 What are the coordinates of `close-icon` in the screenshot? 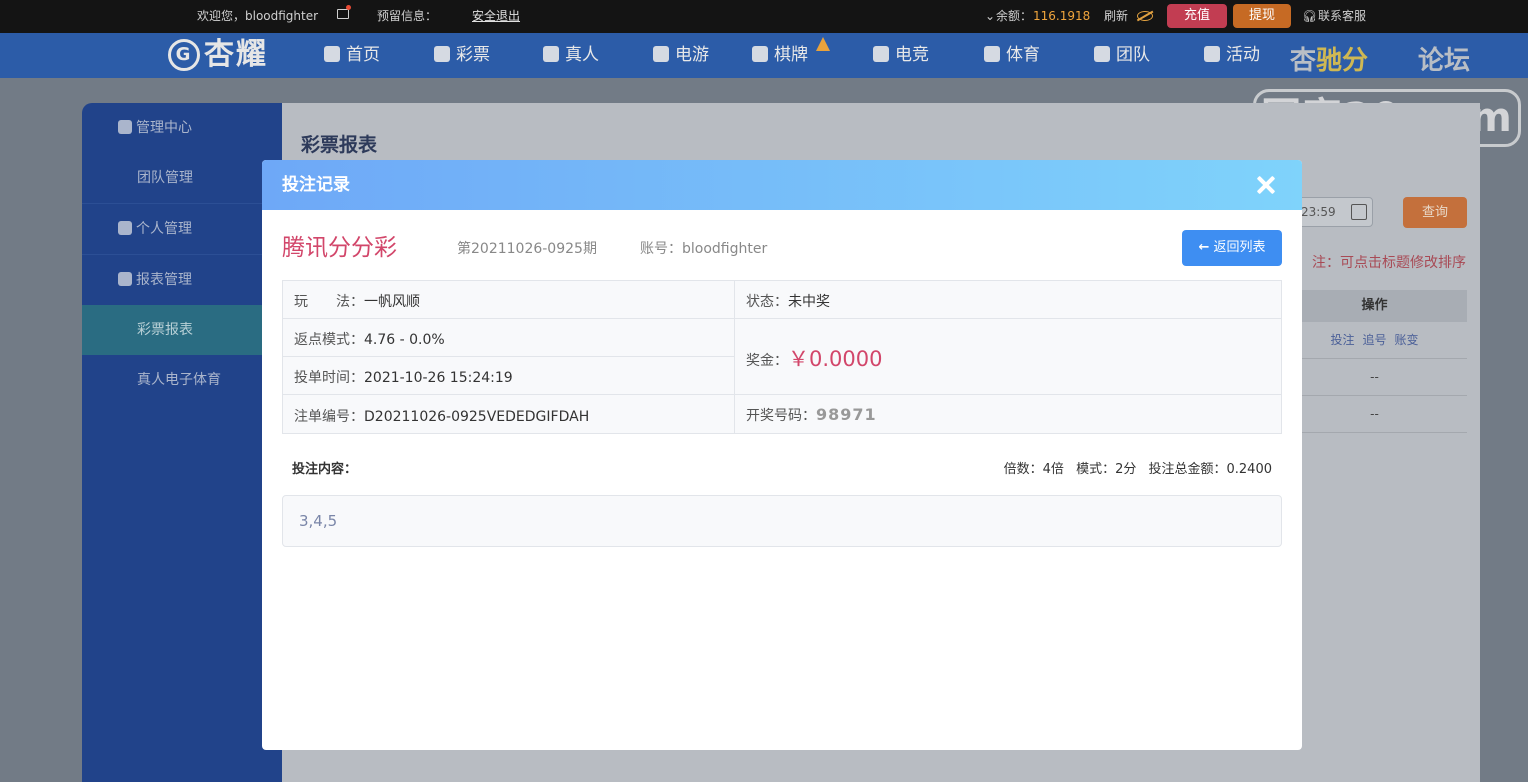 It's located at (1266, 185).